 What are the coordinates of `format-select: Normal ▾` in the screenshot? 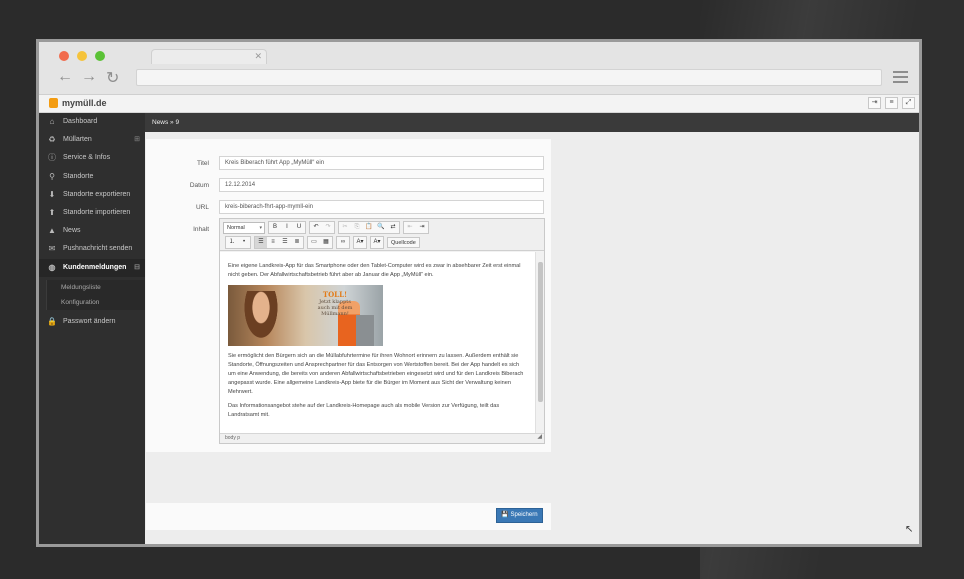 It's located at (244, 227).